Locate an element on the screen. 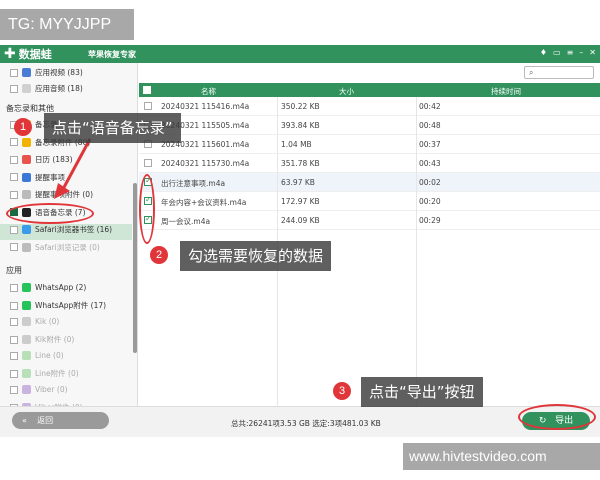  annotation-arrow-icon is located at coordinates (73, 168).